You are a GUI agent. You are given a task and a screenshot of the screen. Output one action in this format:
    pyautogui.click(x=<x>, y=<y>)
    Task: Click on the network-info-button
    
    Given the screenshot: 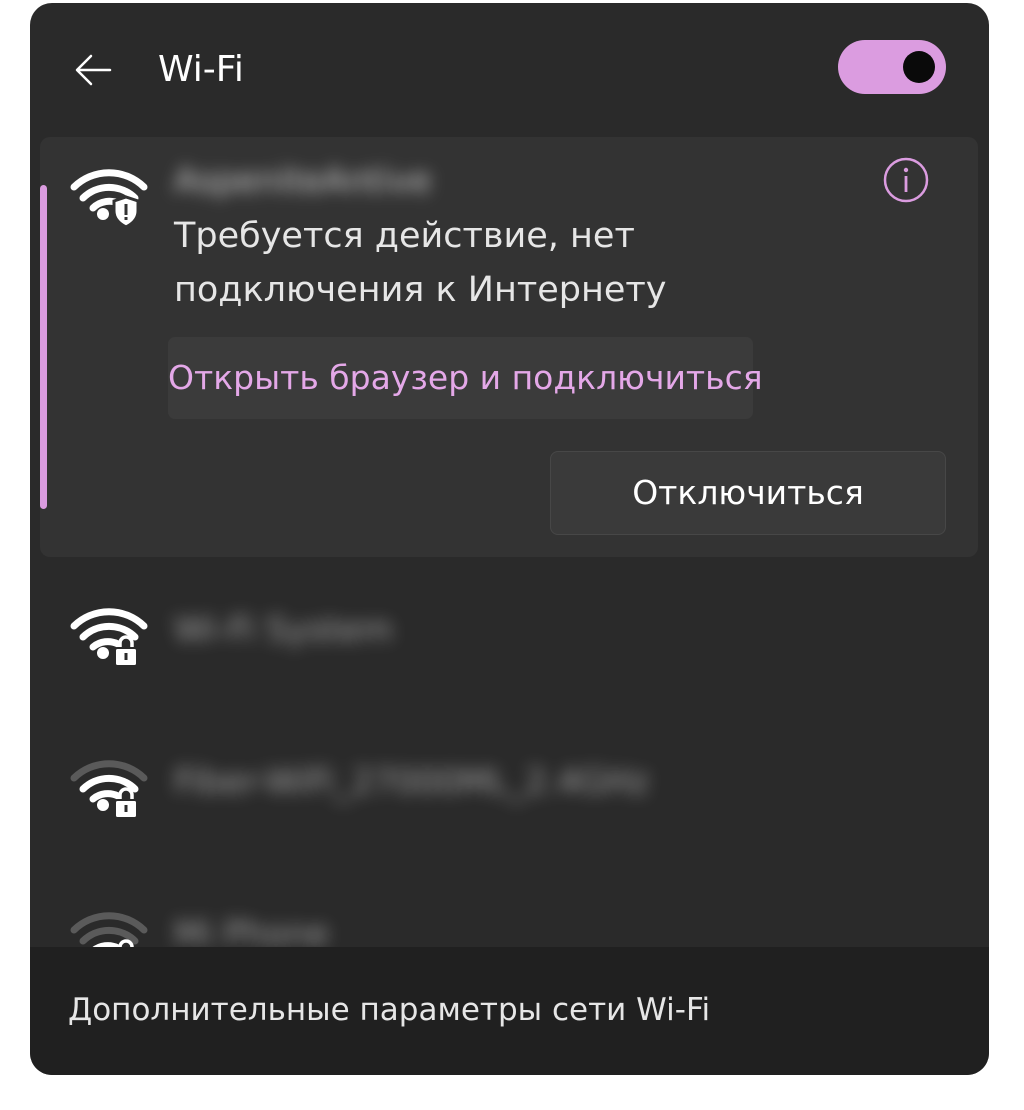 What is the action you would take?
    pyautogui.click(x=906, y=180)
    